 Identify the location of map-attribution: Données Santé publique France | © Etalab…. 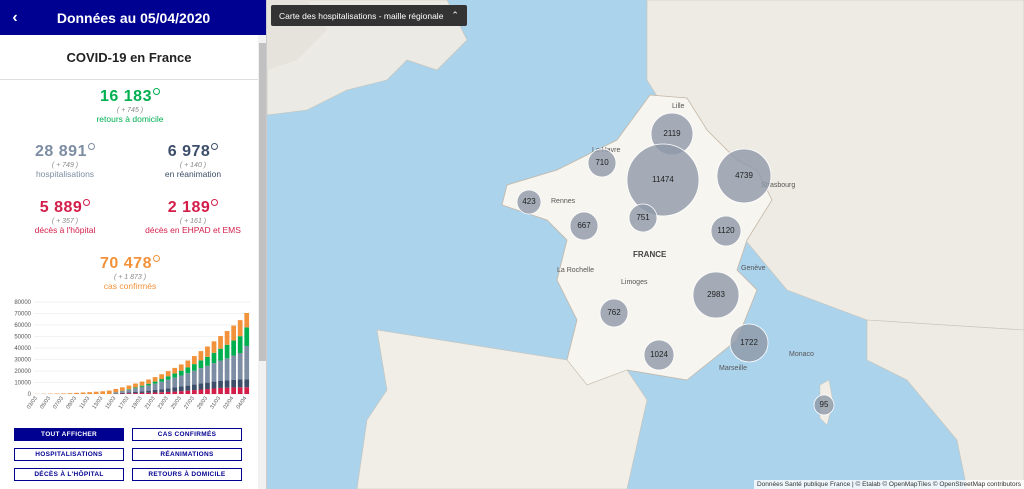
(888, 484).